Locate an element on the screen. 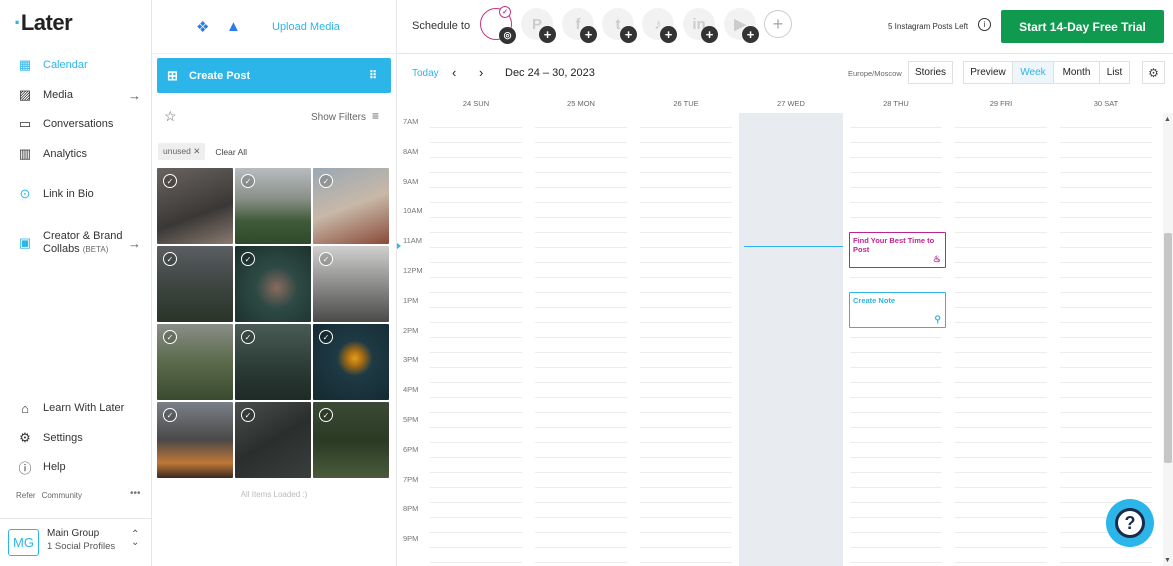 The image size is (1173, 566). sidebar-item-analytics: ▥ Analytics is located at coordinates (75, 154).